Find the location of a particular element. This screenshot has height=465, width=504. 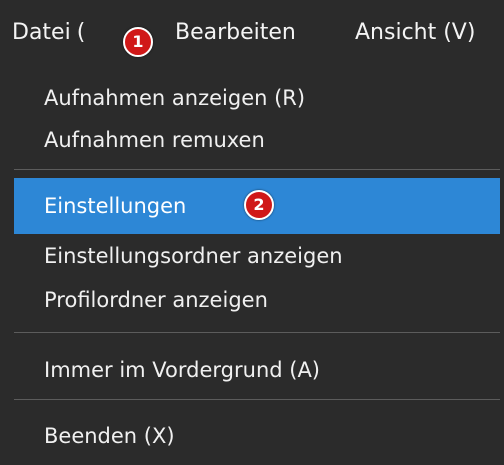

menu-file-label: Datei is located at coordinates (41, 32).